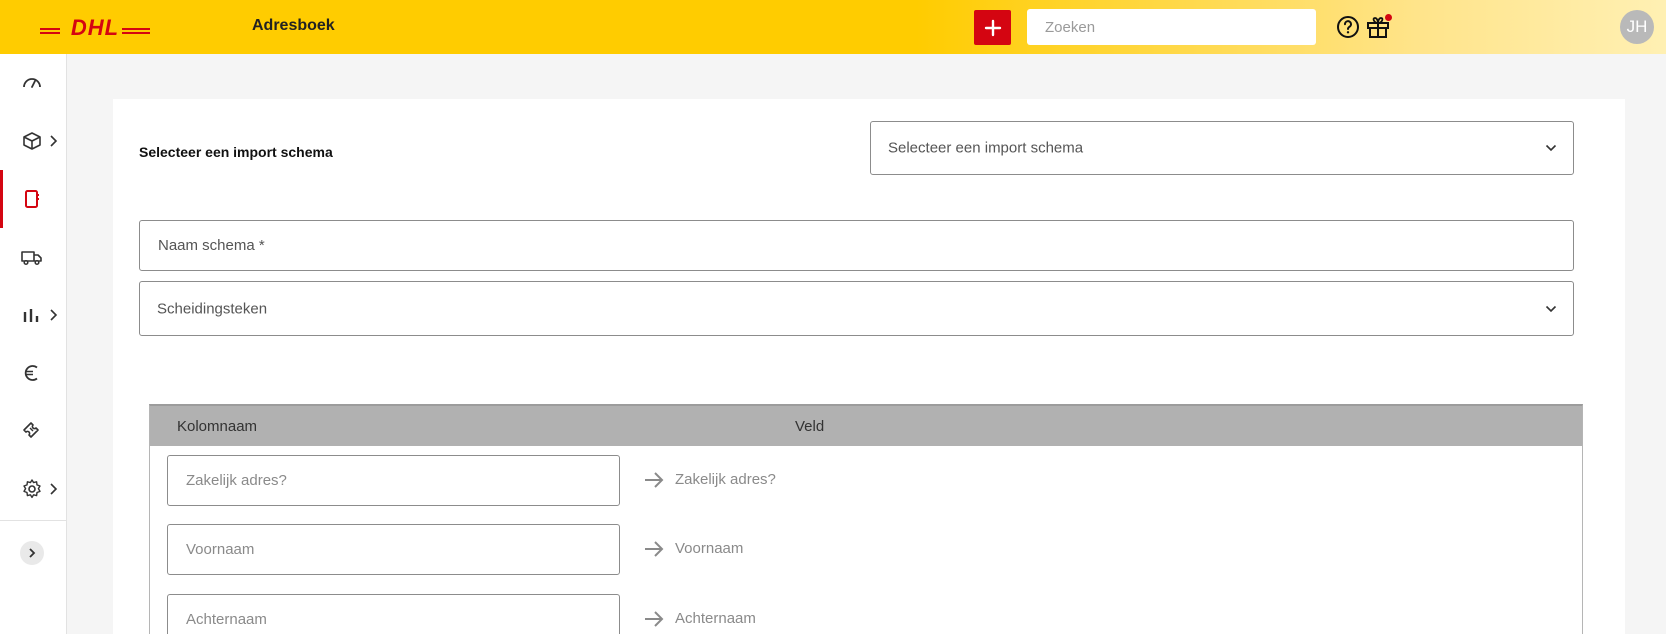  Describe the element at coordinates (1171, 27) in the screenshot. I see `search-input` at that location.